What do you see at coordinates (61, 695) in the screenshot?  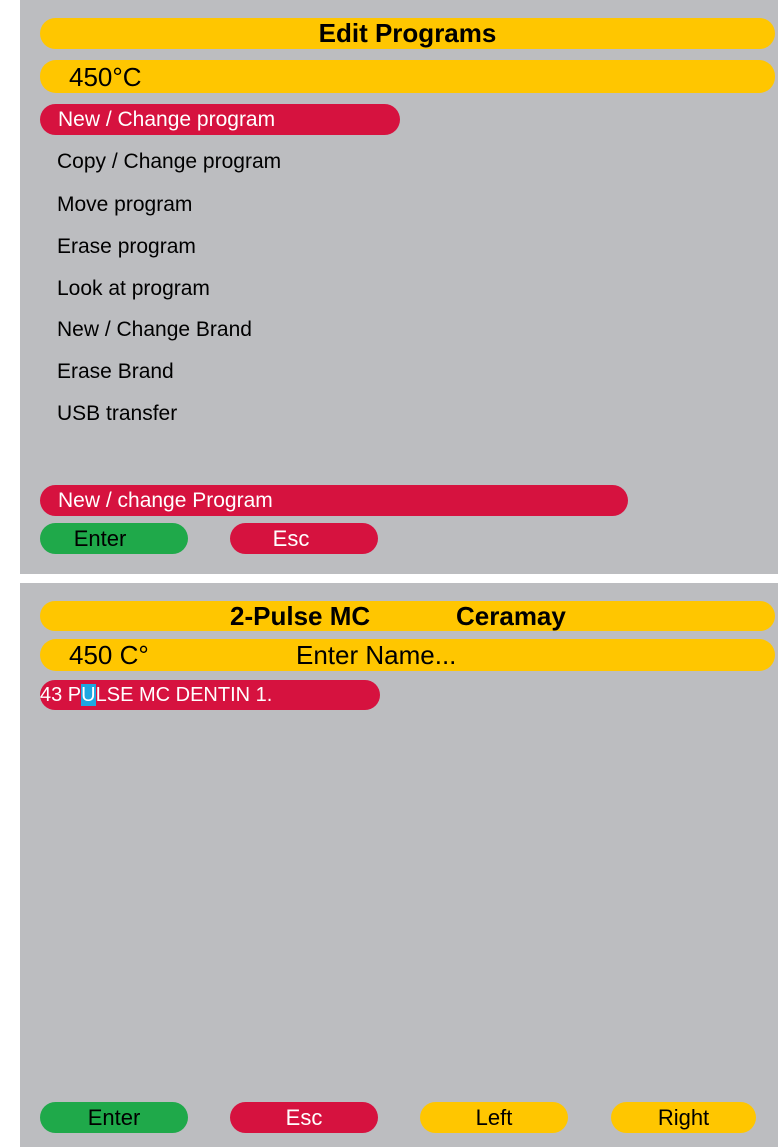 I see `name-text-before-cursor: 43 P` at bounding box center [61, 695].